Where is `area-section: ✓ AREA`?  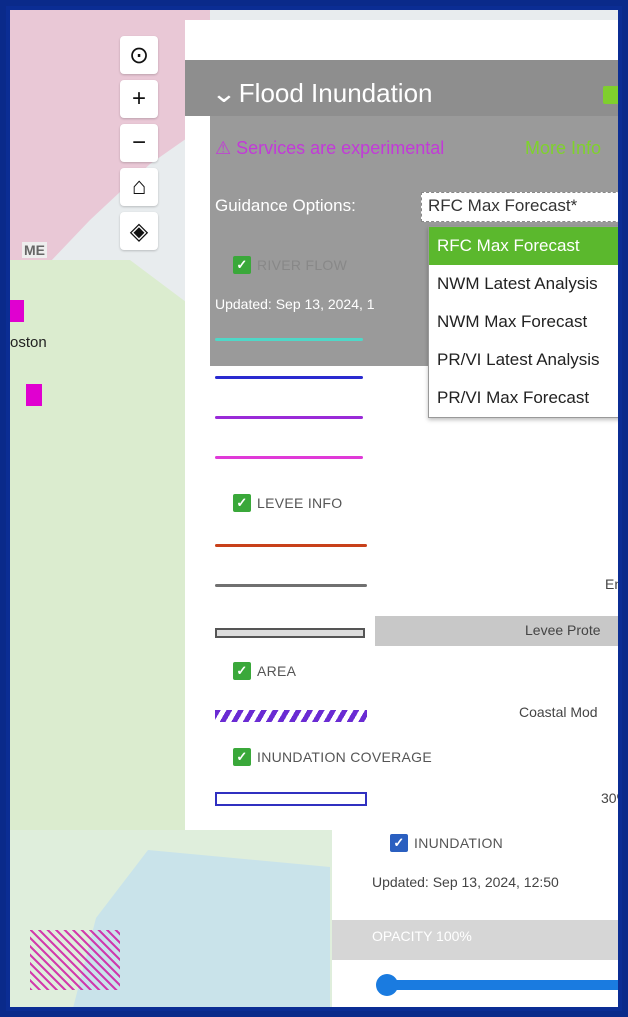
area-section: ✓ AREA is located at coordinates (264, 671).